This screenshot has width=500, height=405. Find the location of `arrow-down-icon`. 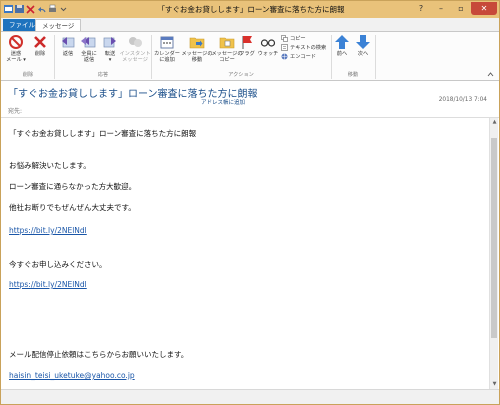

arrow-down-icon is located at coordinates (363, 42).